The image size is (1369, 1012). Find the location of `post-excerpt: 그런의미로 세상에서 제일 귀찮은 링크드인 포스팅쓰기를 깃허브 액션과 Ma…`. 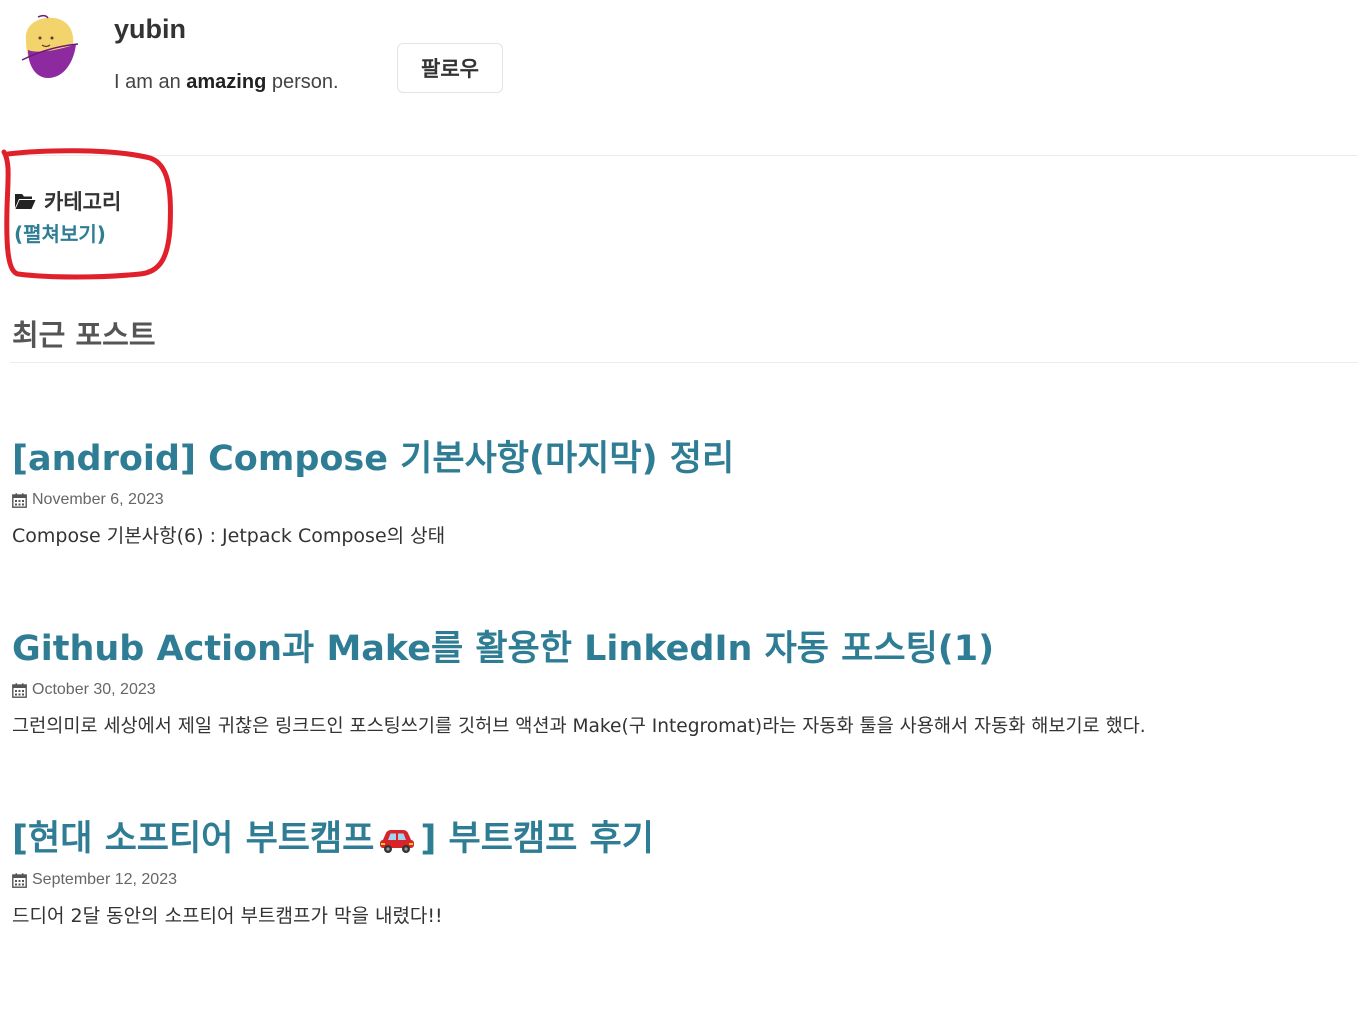

post-excerpt: 그런의미로 세상에서 제일 귀찮은 링크드인 포스팅쓰기를 깃허브 액션과 Ma… is located at coordinates (579, 726).